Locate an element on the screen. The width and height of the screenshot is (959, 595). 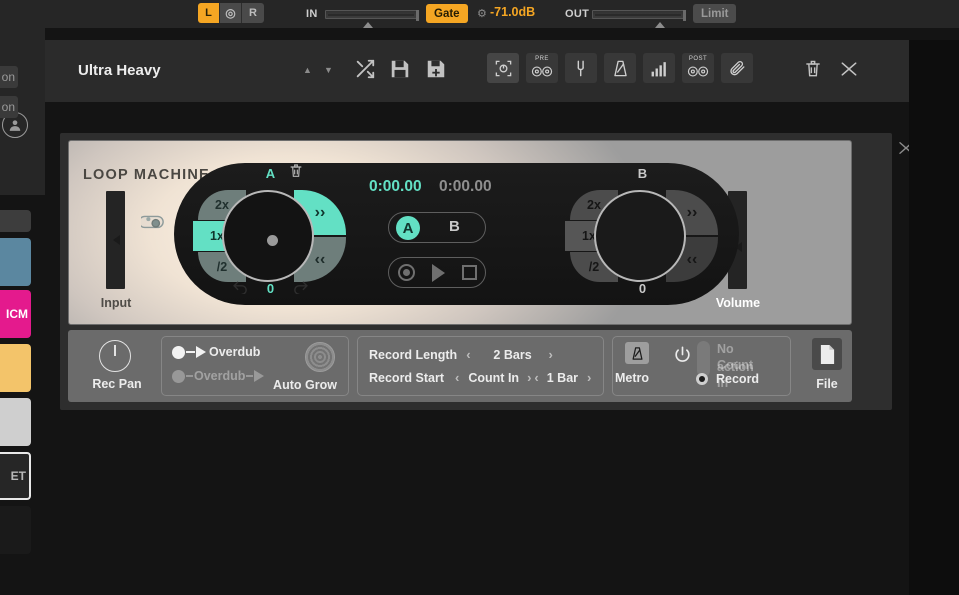
time-secondary: 0:00.00 is located at coordinates (465, 186).